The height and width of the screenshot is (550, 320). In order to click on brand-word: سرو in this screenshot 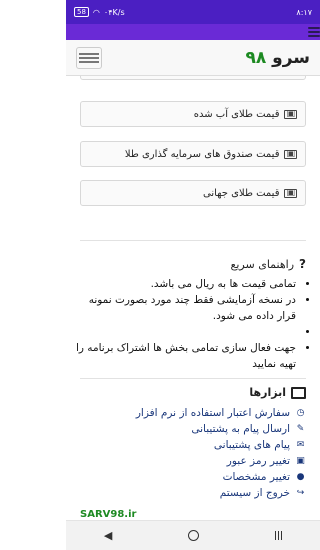, I will do `click(291, 57)`.